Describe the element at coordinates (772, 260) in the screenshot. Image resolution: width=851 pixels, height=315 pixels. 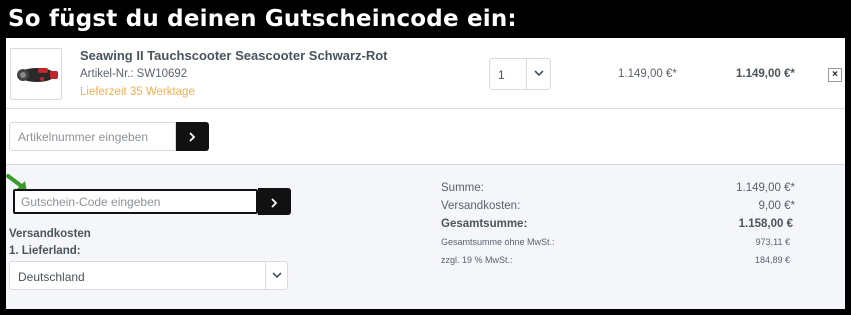
I see `tax-value: 184,89 €` at that location.